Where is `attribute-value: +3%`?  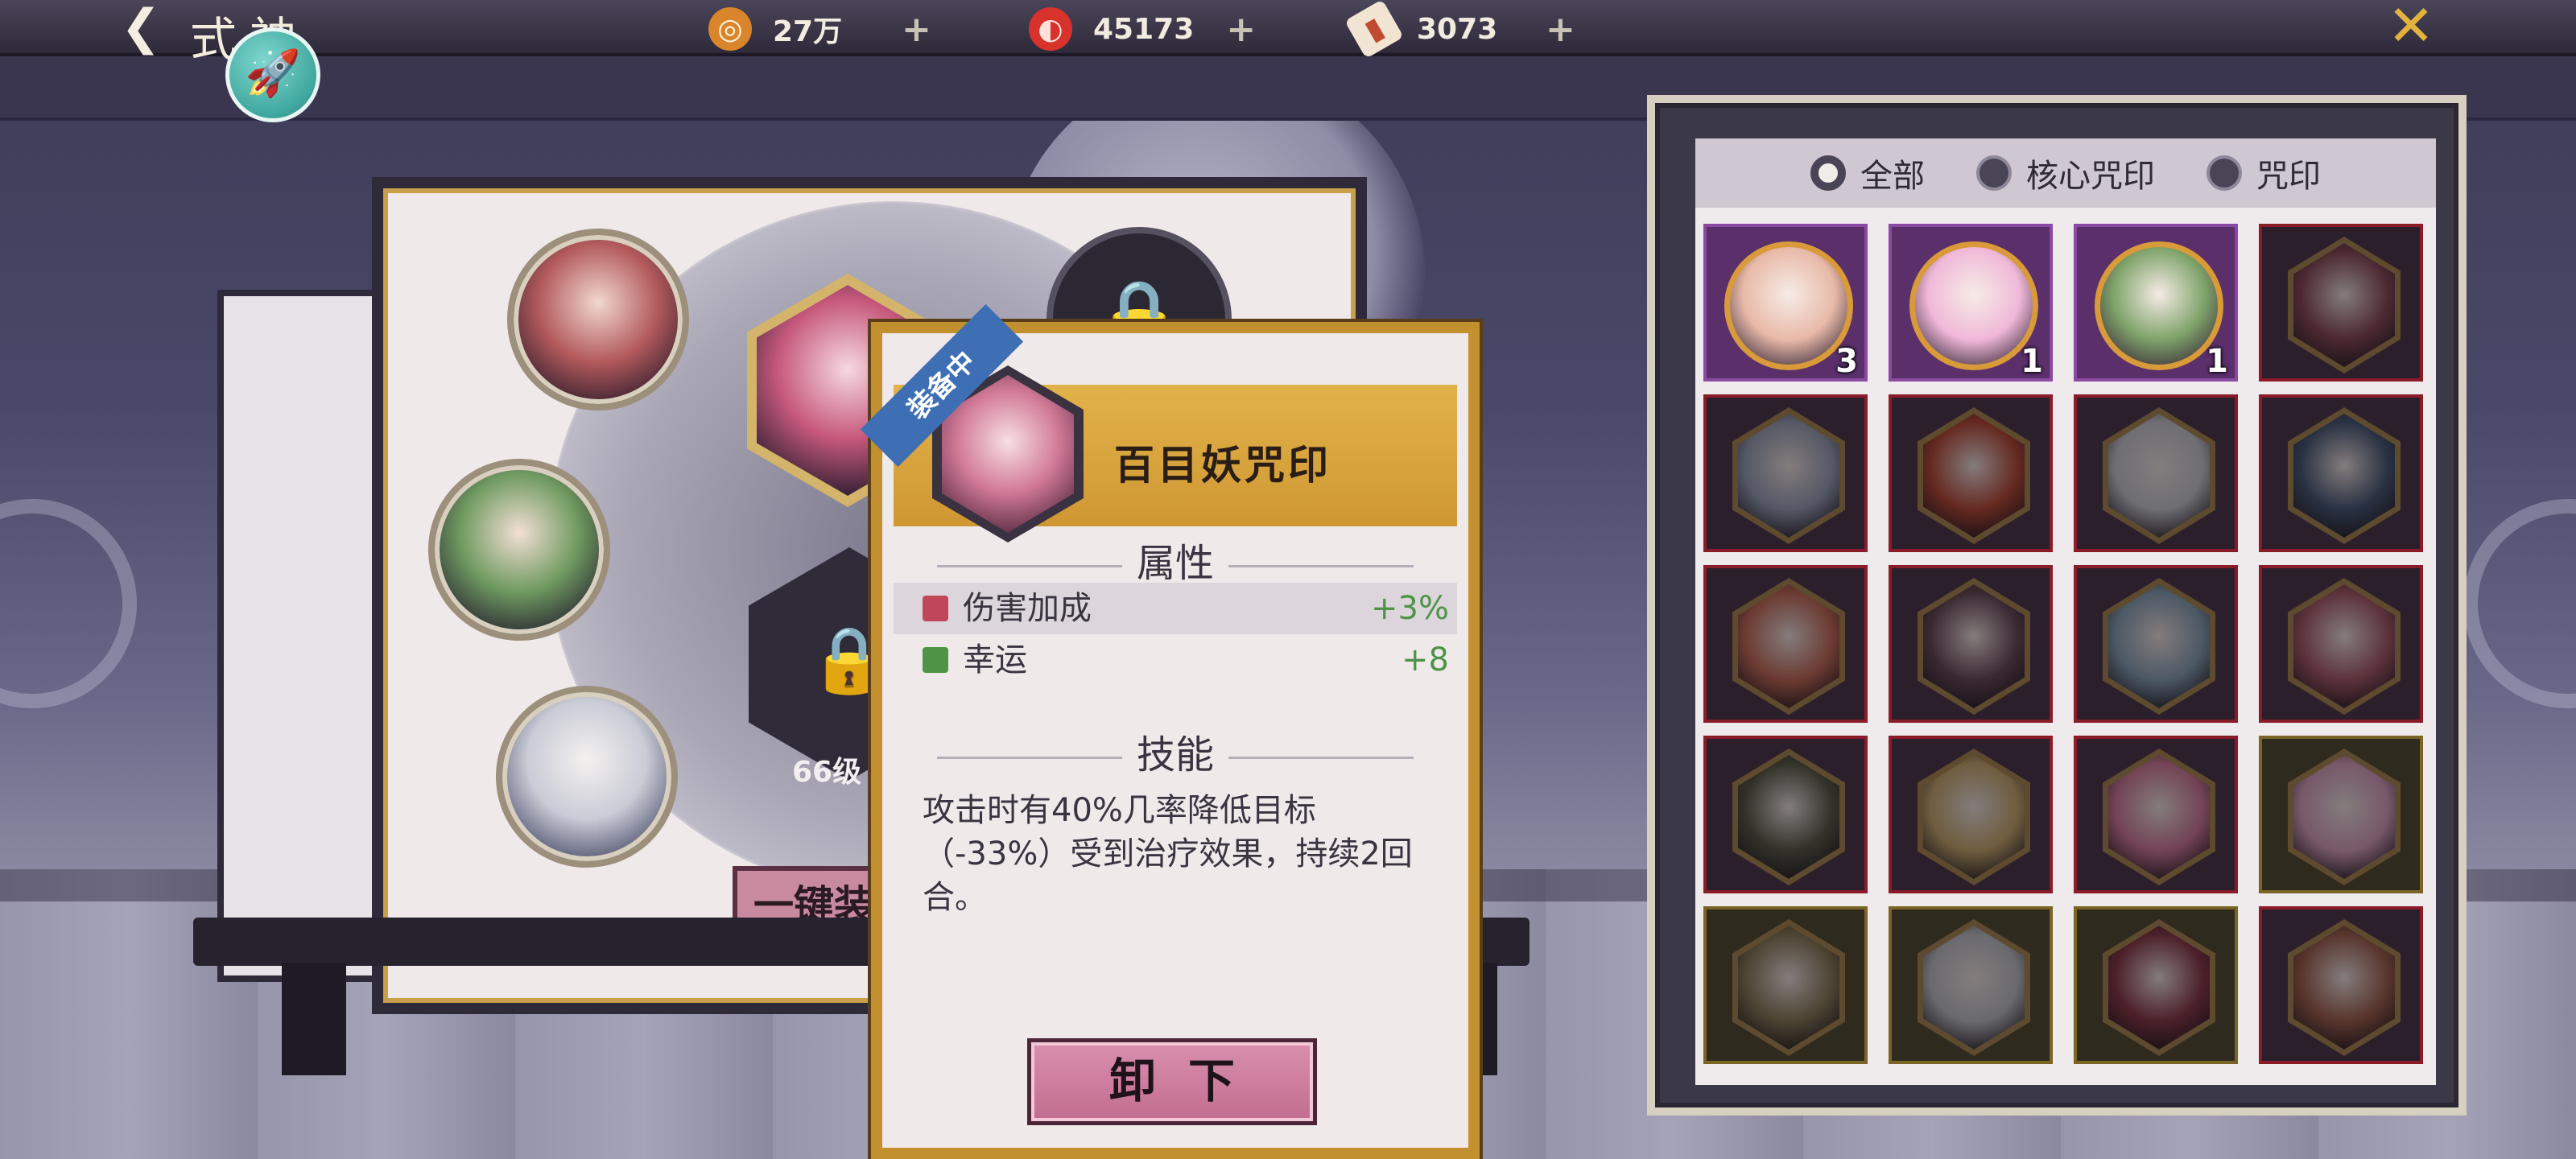 attribute-value: +3% is located at coordinates (1410, 608).